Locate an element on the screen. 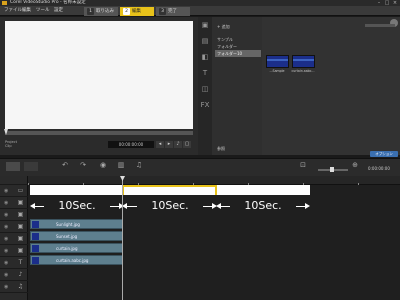 The image size is (400, 300). mixer-icon: ▥ is located at coordinates (121, 165).